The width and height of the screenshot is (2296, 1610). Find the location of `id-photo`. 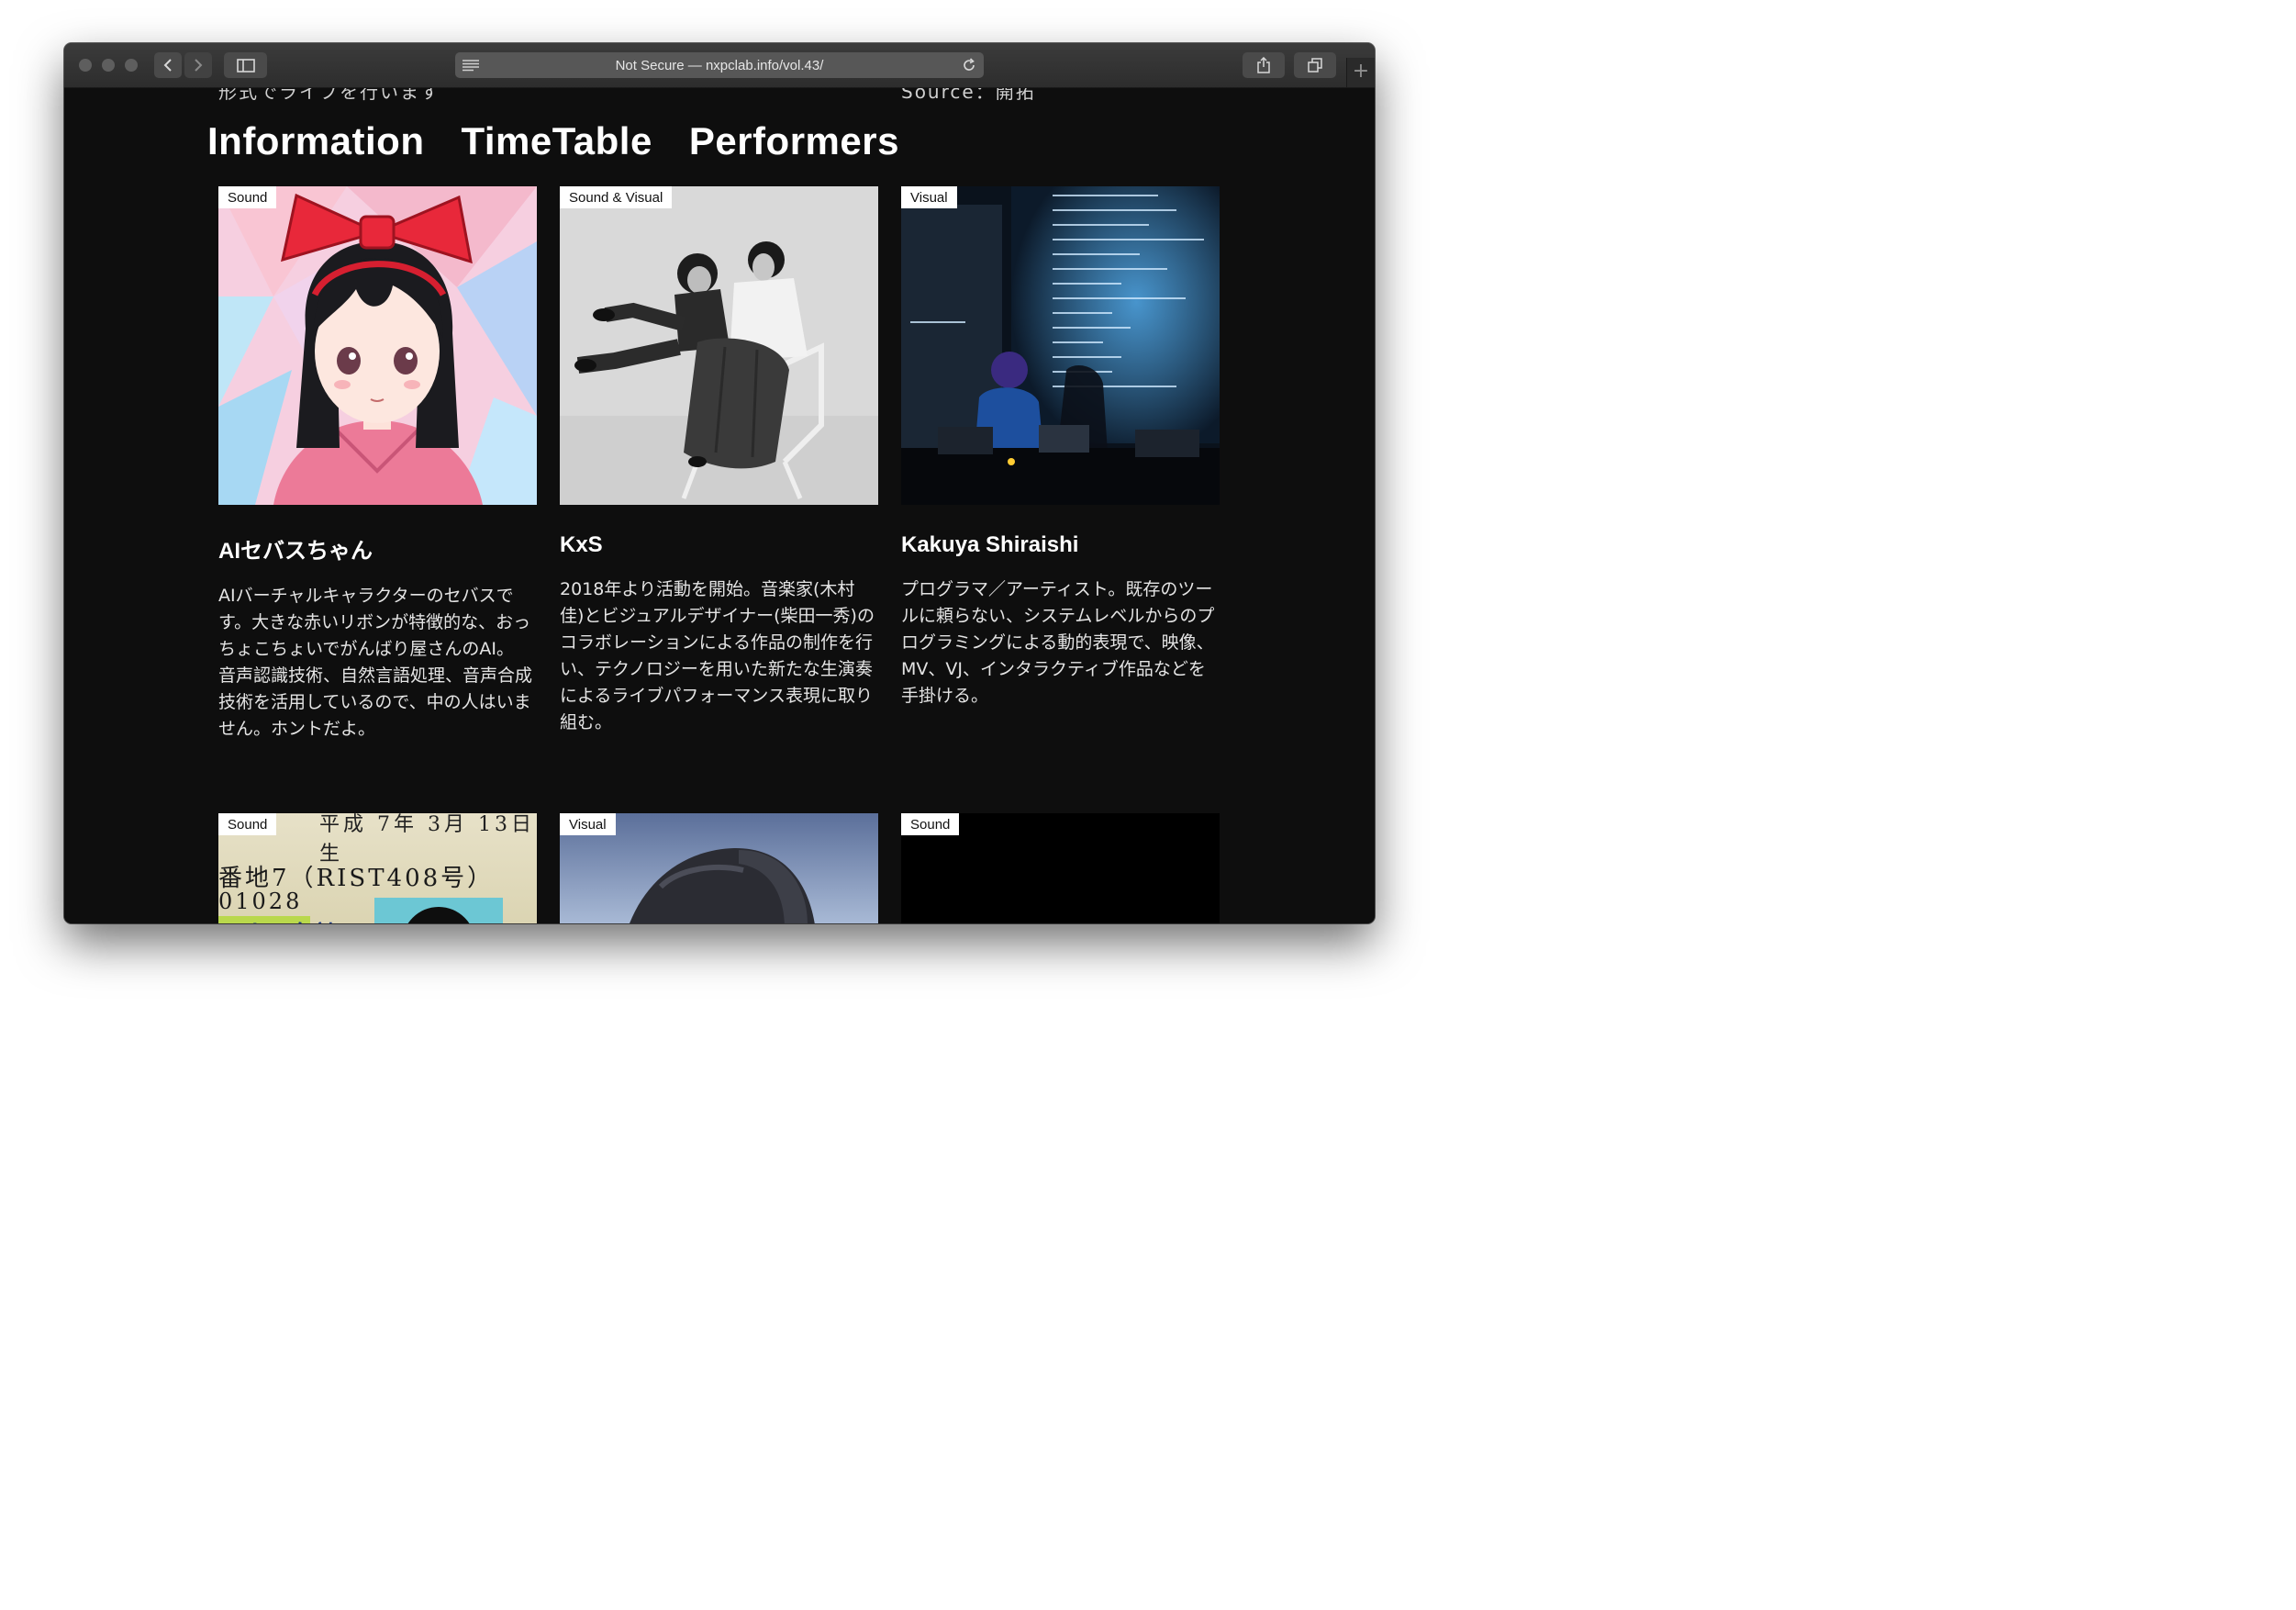

id-photo is located at coordinates (438, 910).